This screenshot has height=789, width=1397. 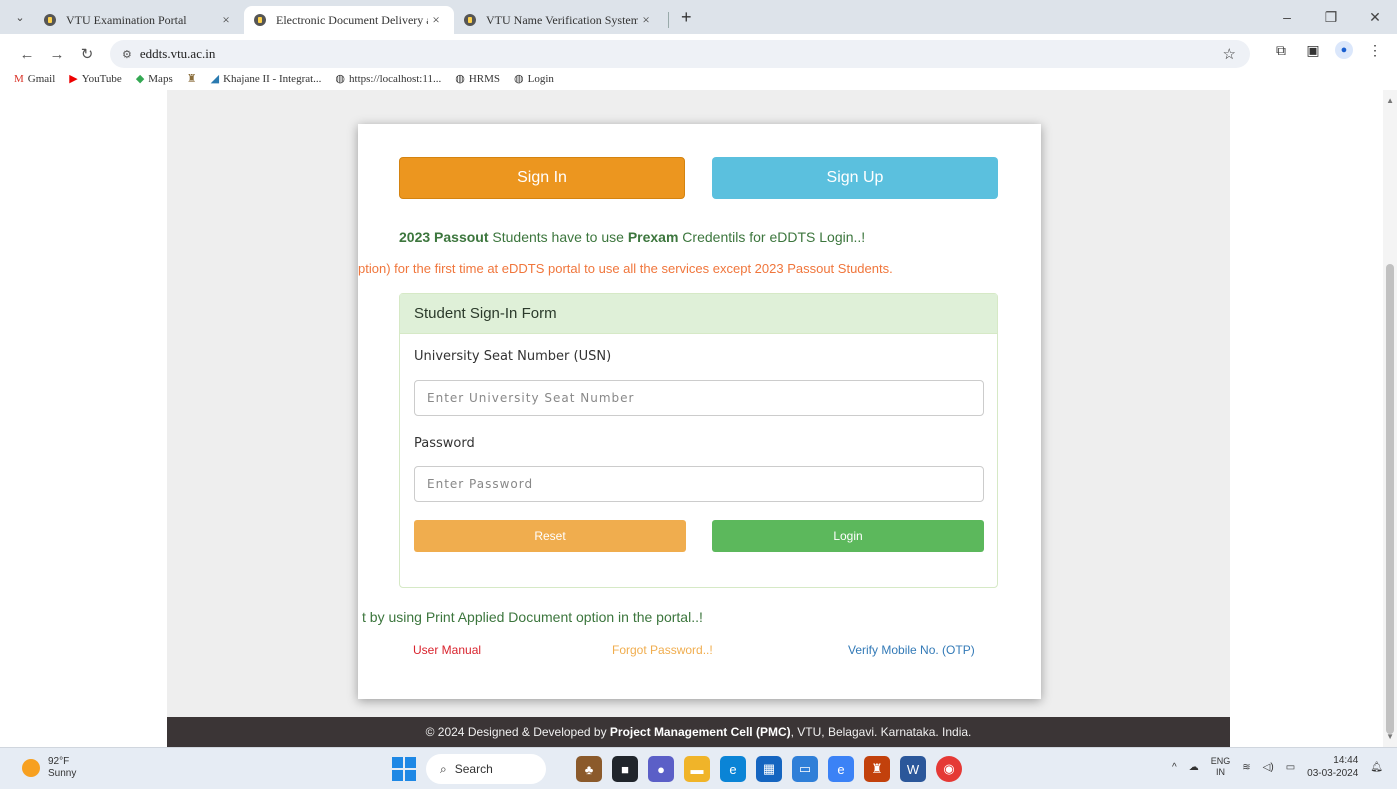 What do you see at coordinates (127, 54) in the screenshot?
I see `site-info-icon: ⚙` at bounding box center [127, 54].